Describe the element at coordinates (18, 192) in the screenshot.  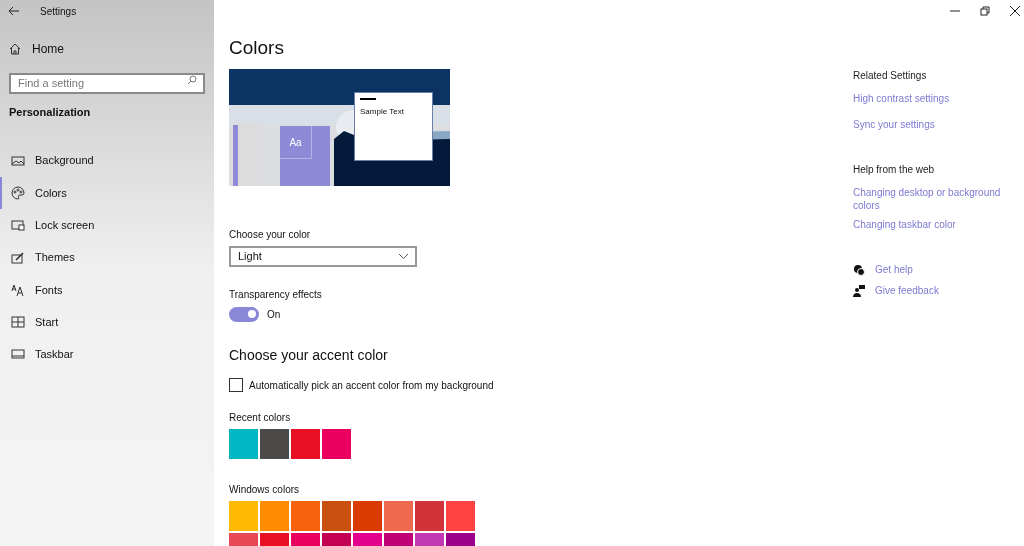
I see `palette-icon` at that location.